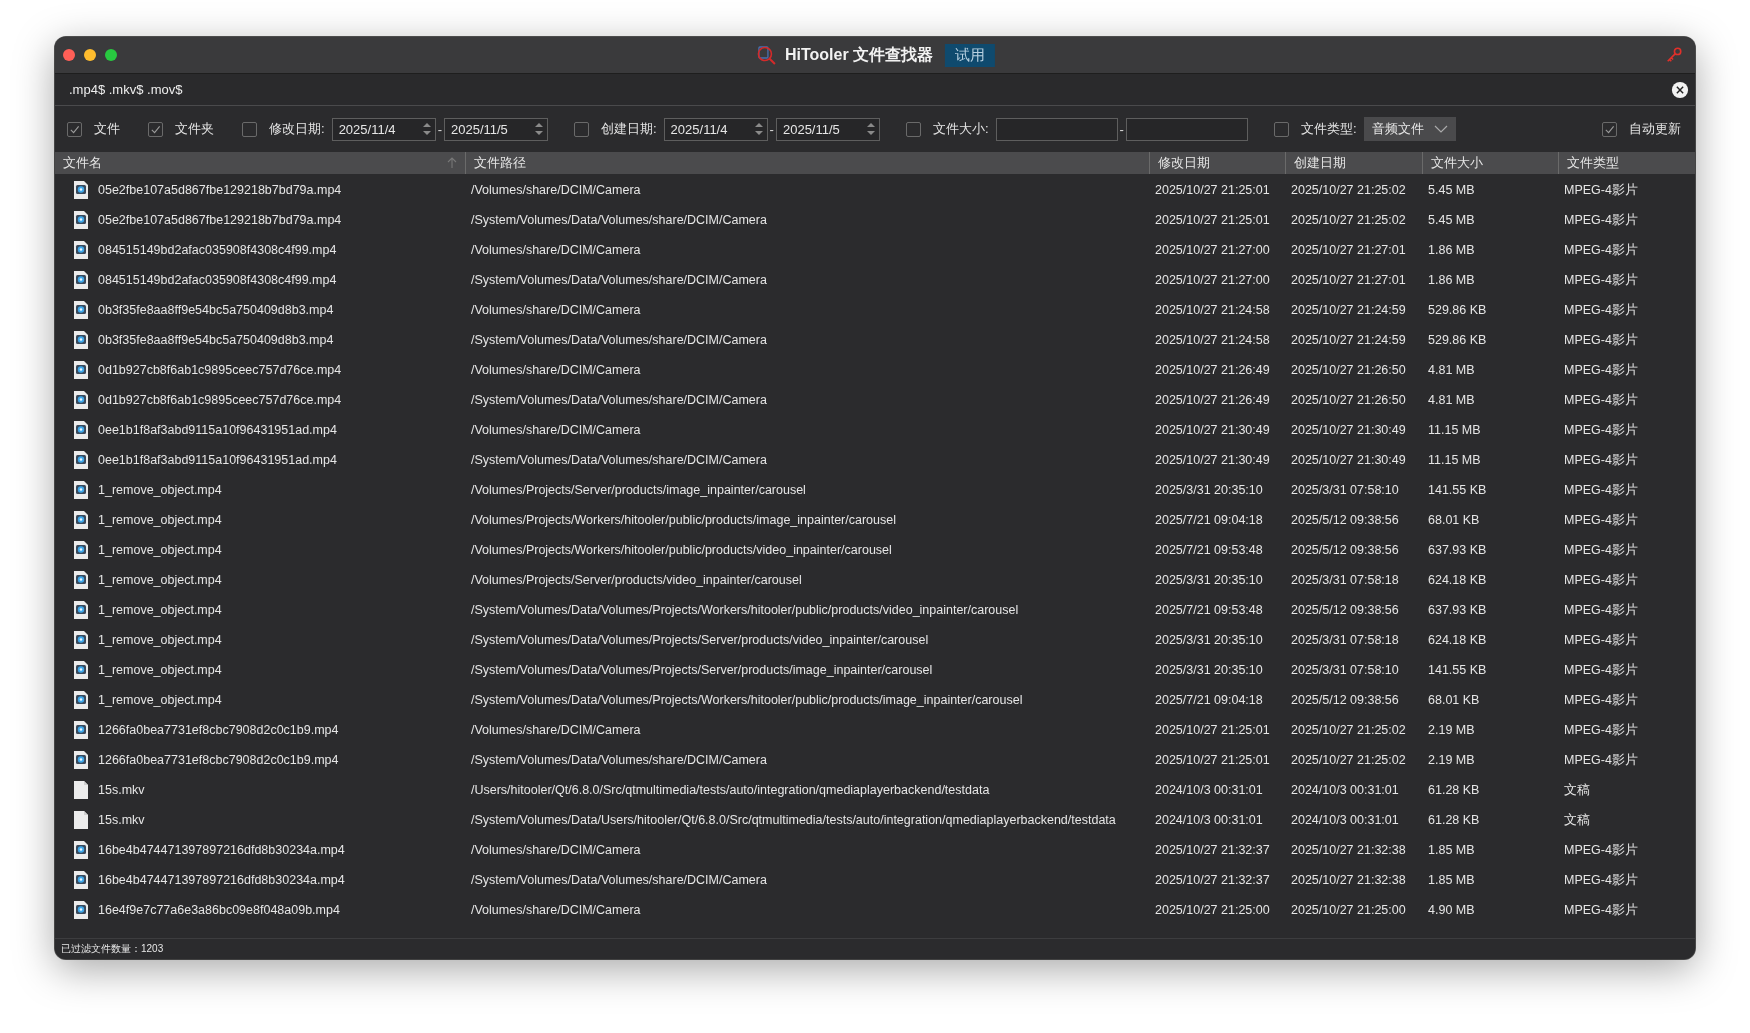  Describe the element at coordinates (220, 370) in the screenshot. I see `file-name-cell: 0d1b927cb8f6ab1c9895ceec757d76ce.mp4` at that location.